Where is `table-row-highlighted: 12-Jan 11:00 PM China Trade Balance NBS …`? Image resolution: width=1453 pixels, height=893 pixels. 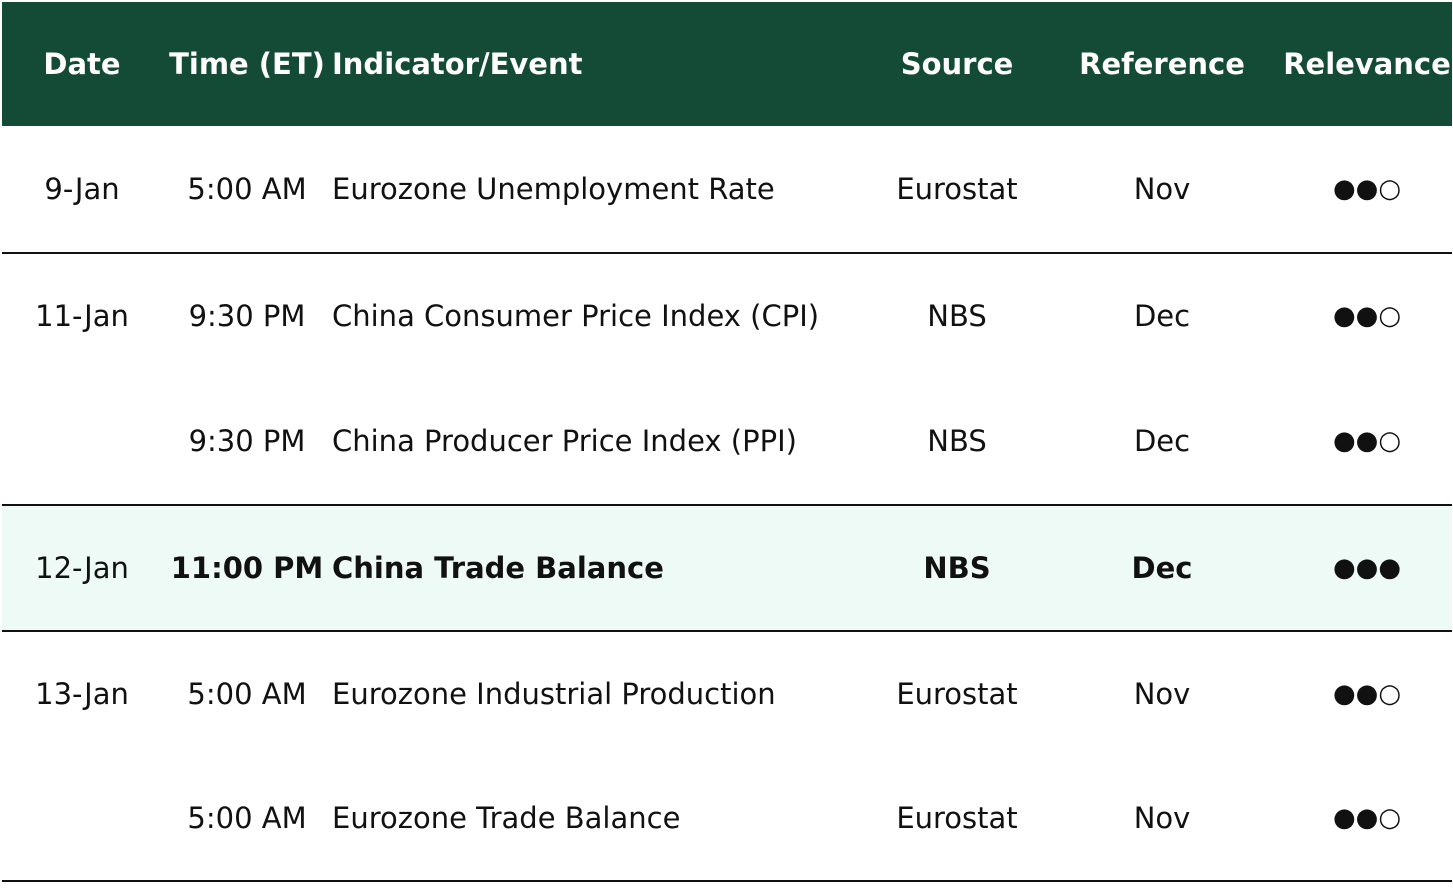 table-row-highlighted: 12-Jan 11:00 PM China Trade Balance NBS … is located at coordinates (727, 567).